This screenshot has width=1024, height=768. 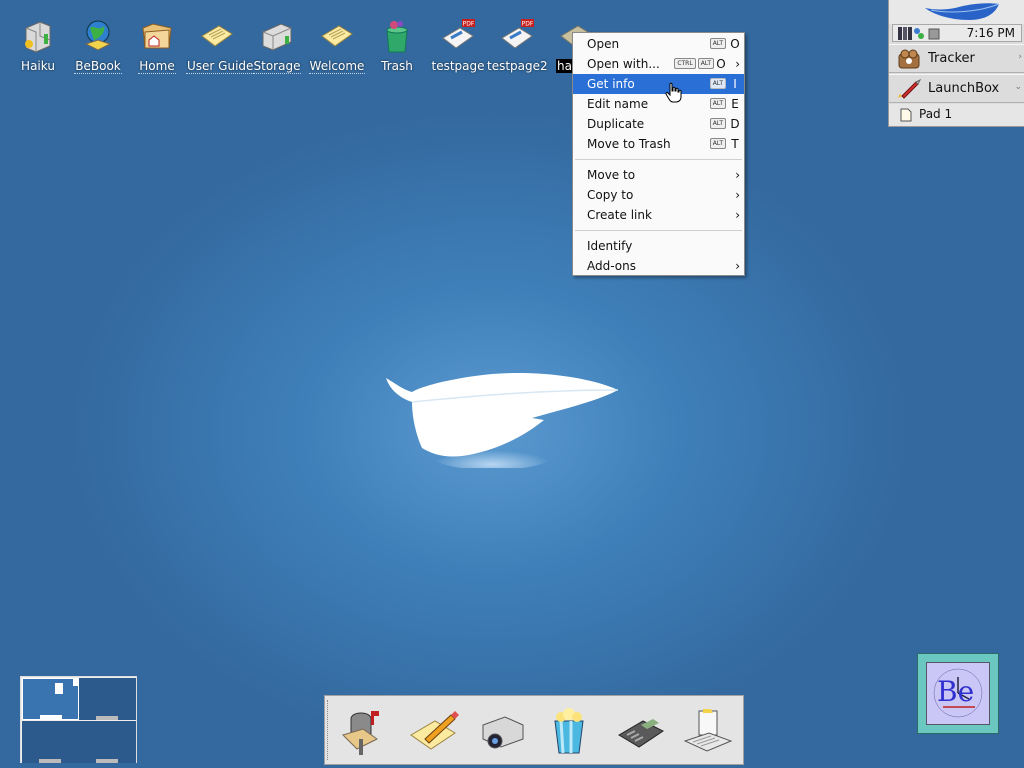 I want to click on dock-poorman, so click(x=571, y=731).